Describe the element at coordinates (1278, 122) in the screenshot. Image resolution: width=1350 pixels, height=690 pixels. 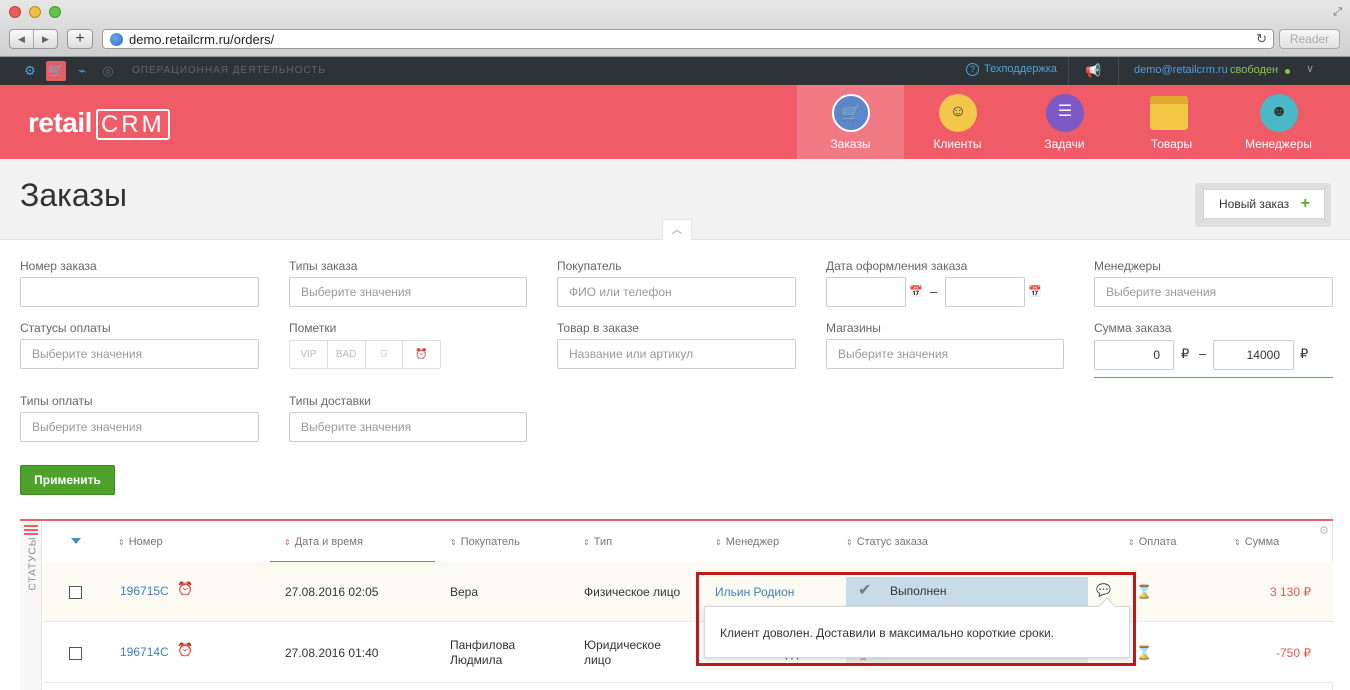
I see `nav-tab-managers: ☻ Менеджеры` at that location.